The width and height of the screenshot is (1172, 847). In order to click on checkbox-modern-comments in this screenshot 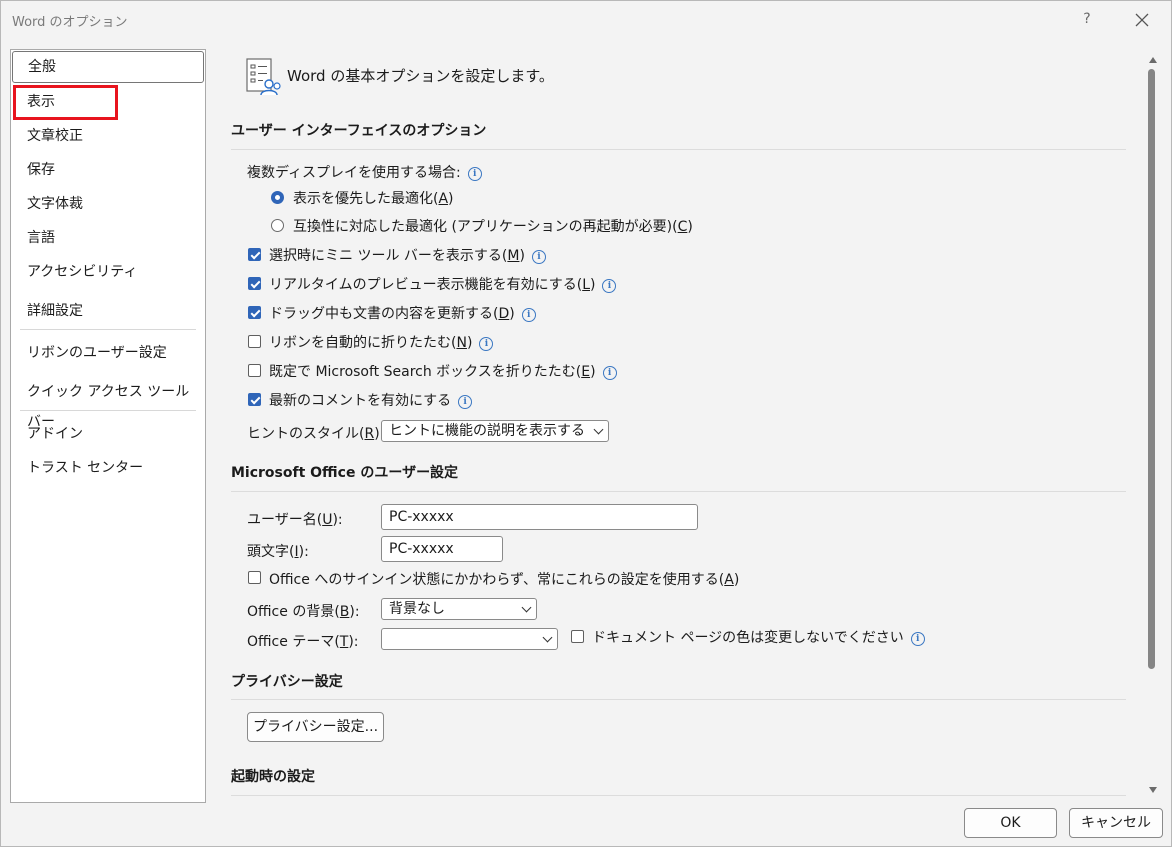, I will do `click(254, 399)`.